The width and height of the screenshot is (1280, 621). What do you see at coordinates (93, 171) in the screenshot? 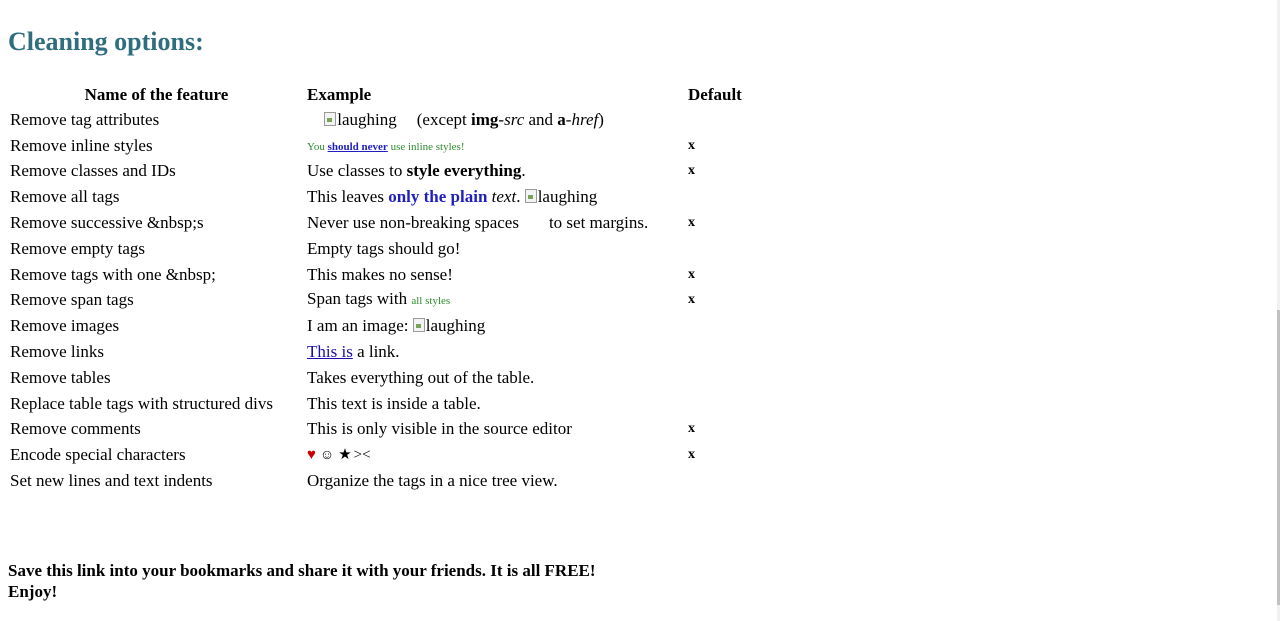
I see `feature-name: Remove classes and IDs` at bounding box center [93, 171].